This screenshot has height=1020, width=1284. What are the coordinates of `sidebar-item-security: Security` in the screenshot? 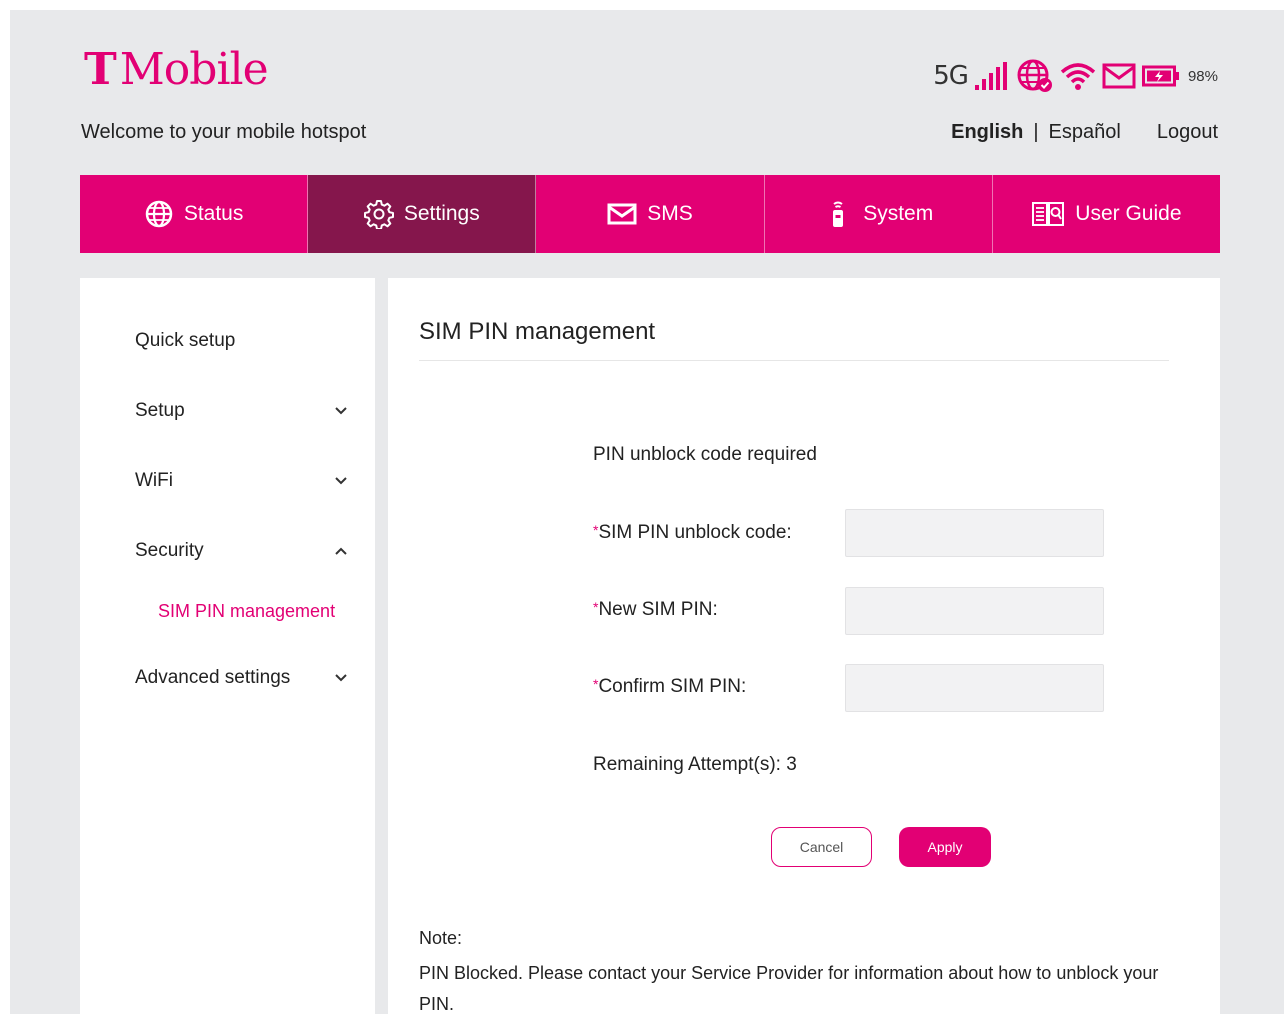 It's located at (242, 551).